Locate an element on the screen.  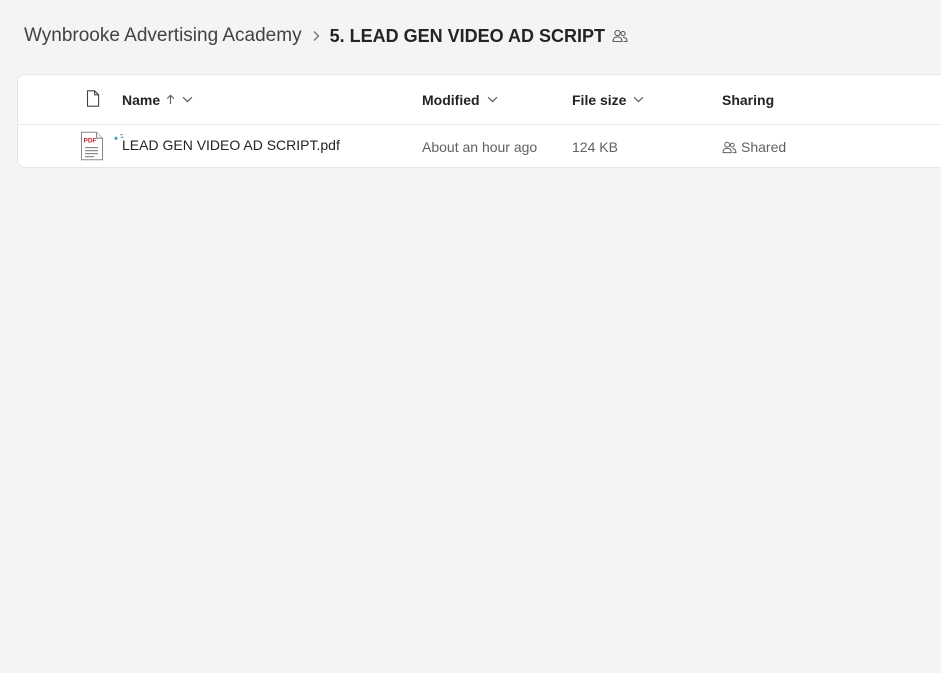
file-name-cell: LEAD GEN VIDEO AD SCRIPT.pdf is located at coordinates (231, 146).